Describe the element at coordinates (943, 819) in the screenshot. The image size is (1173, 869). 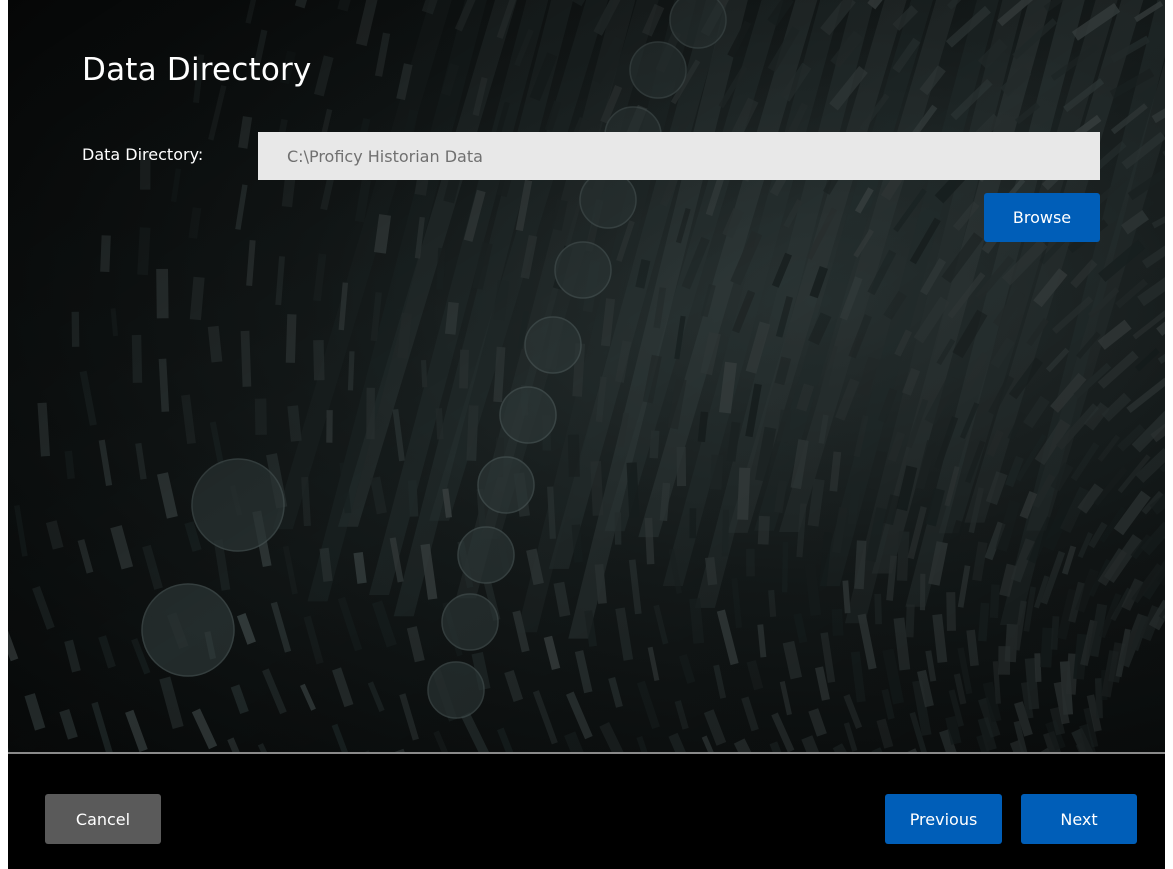
I see `previous-button: Previous` at that location.